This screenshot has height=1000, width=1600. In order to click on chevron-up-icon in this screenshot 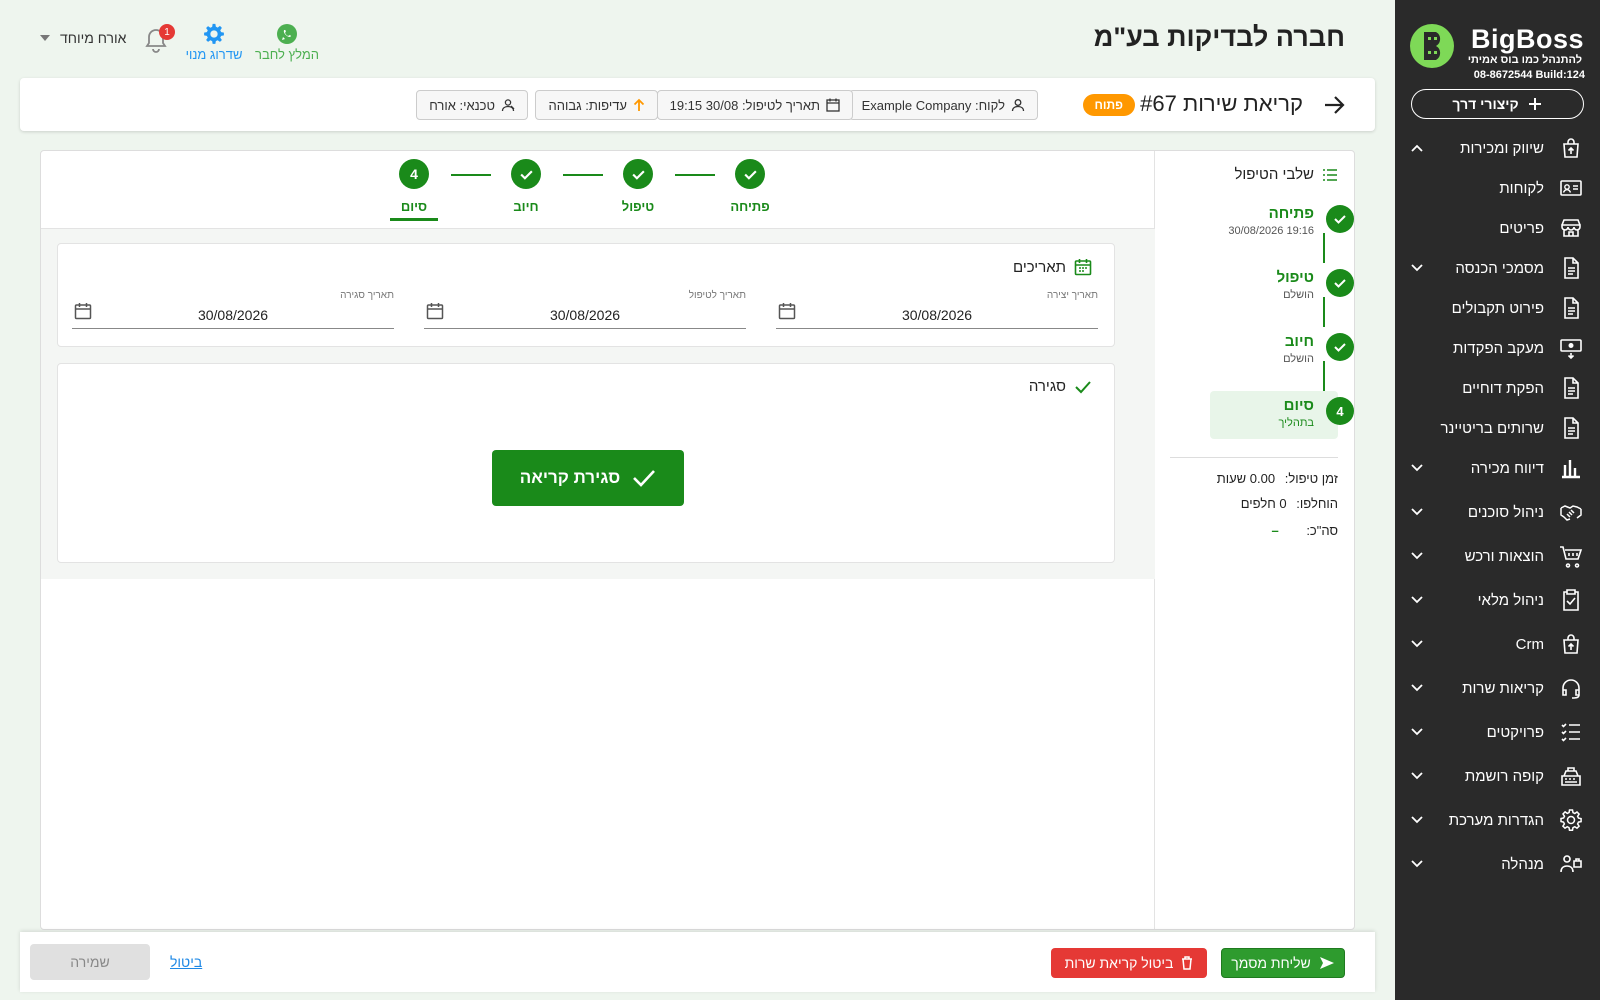, I will do `click(1417, 148)`.